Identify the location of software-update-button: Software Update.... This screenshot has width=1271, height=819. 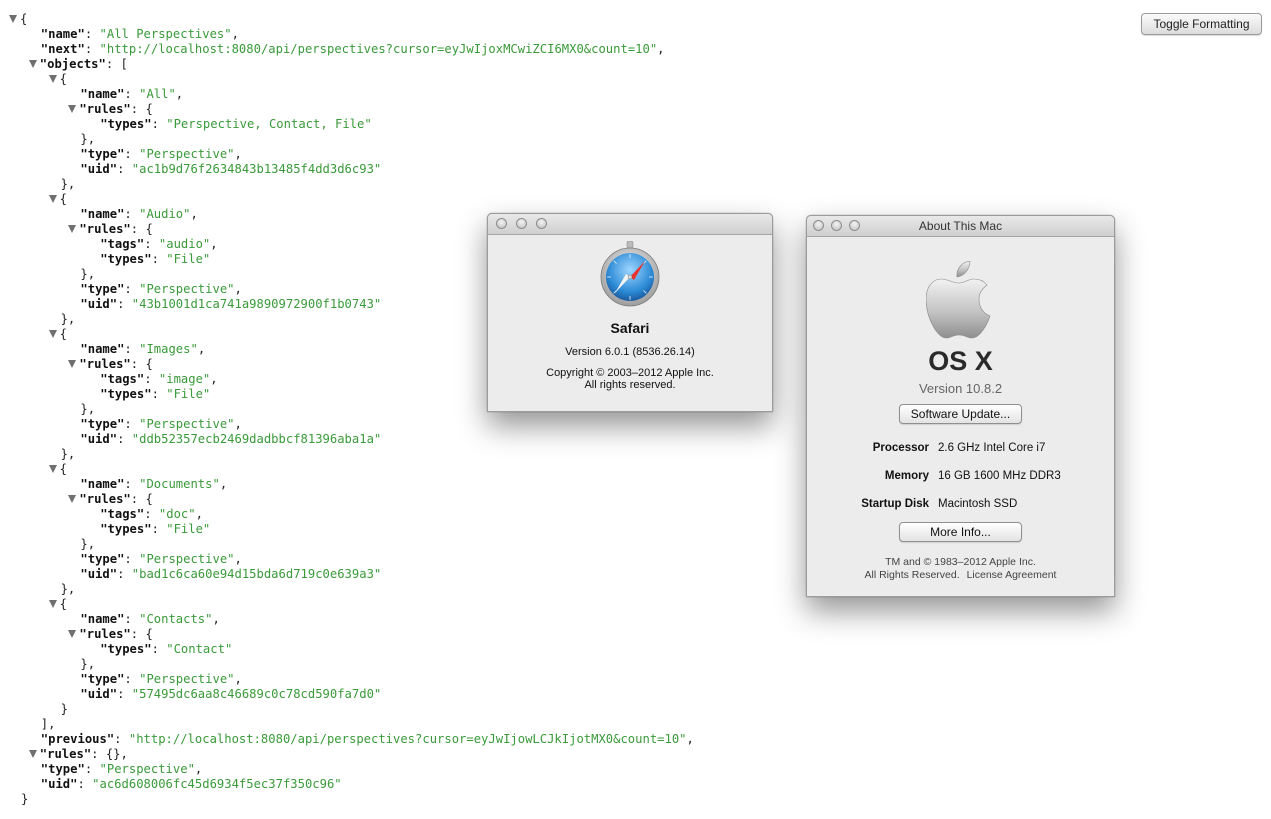
(960, 414).